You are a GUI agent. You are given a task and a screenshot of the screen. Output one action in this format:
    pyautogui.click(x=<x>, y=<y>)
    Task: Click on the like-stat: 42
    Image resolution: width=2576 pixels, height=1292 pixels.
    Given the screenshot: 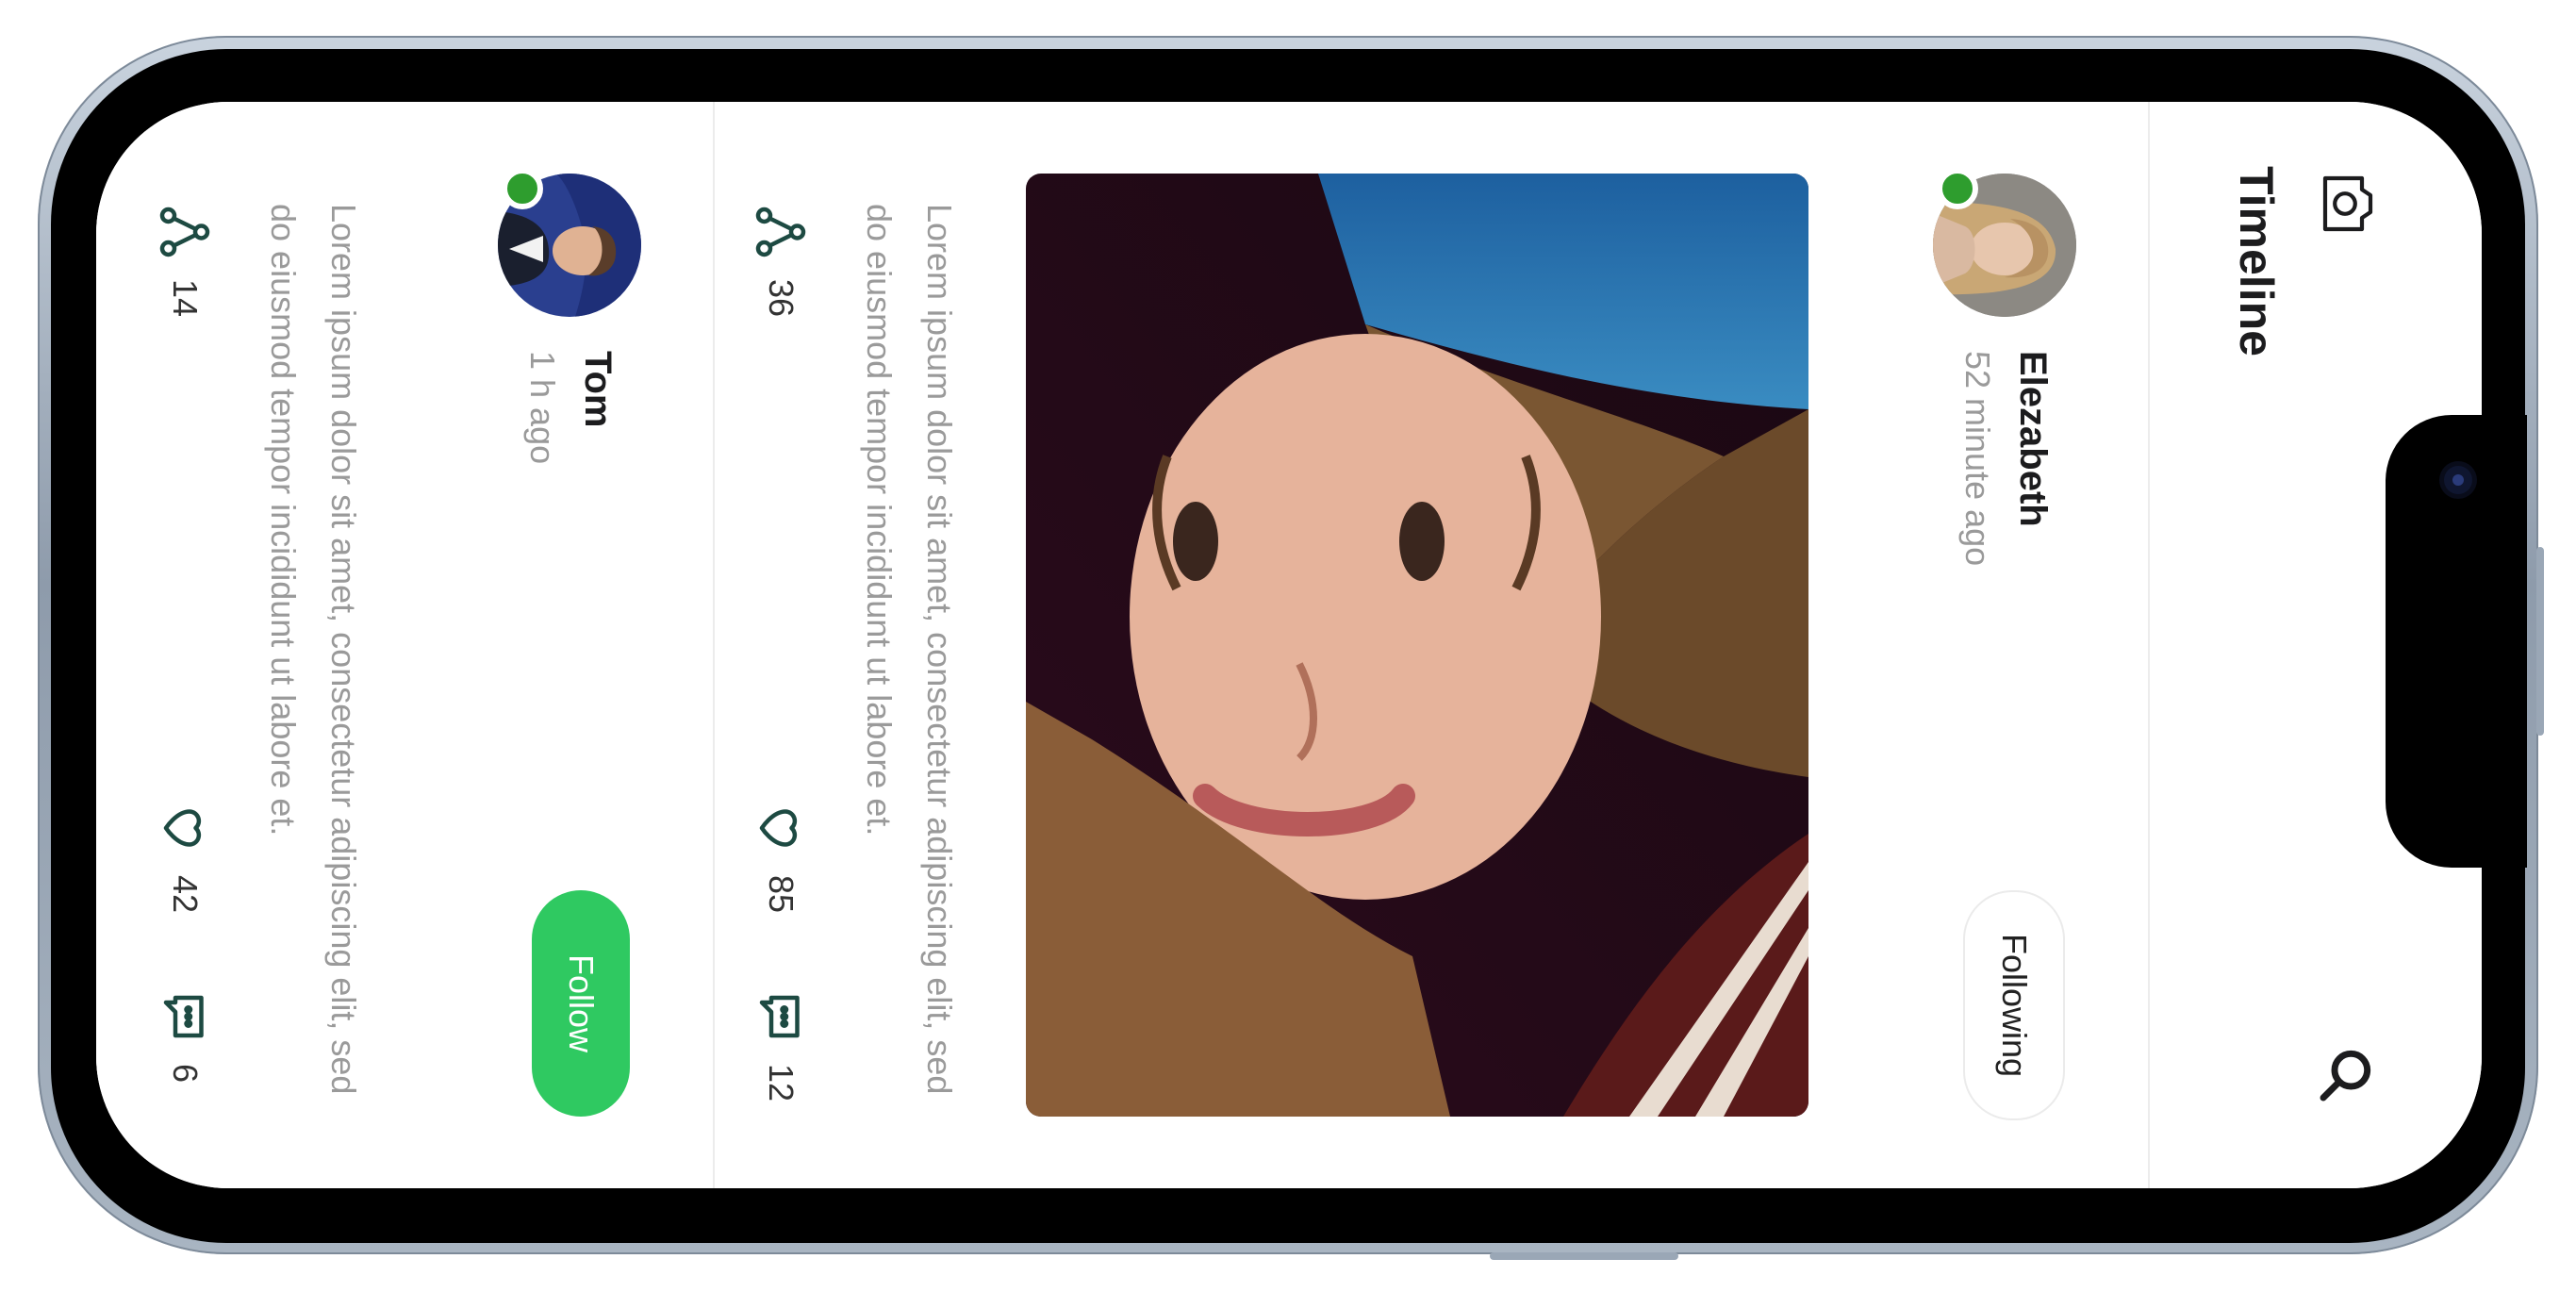 What is the action you would take?
    pyautogui.click(x=185, y=857)
    